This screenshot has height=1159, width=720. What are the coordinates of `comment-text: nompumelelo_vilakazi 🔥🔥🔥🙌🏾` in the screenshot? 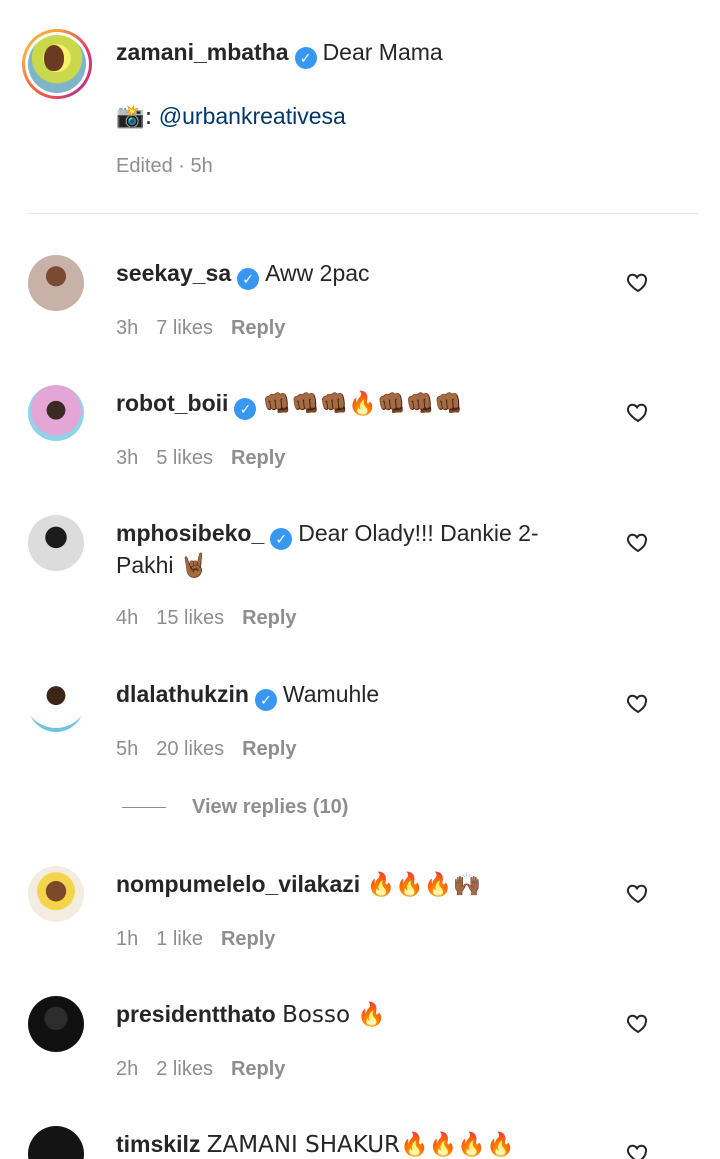 It's located at (341, 884).